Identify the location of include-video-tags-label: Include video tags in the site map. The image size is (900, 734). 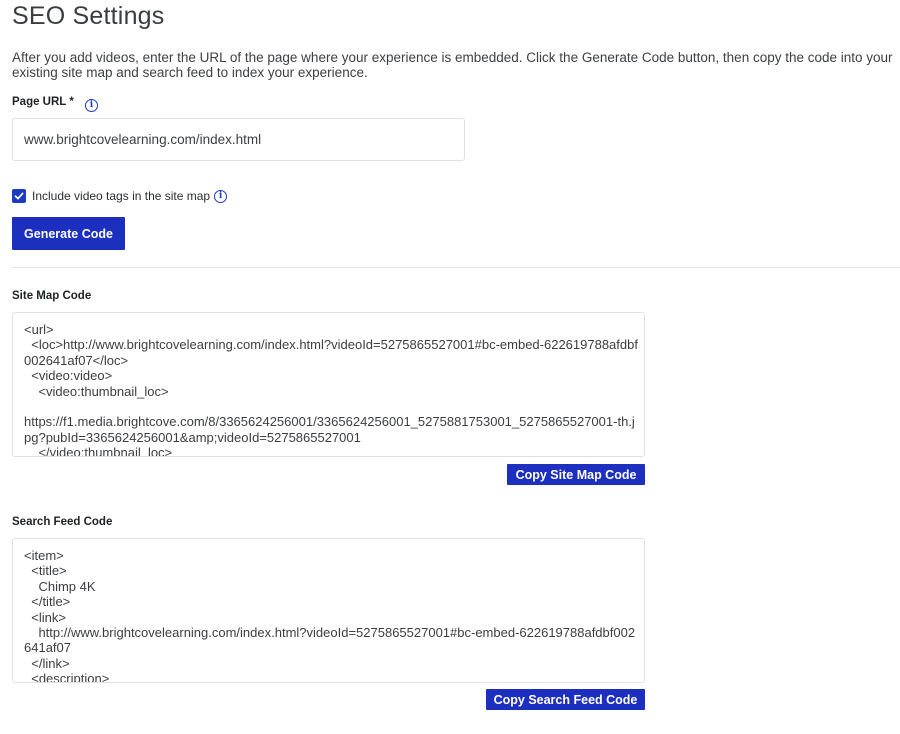
(121, 196).